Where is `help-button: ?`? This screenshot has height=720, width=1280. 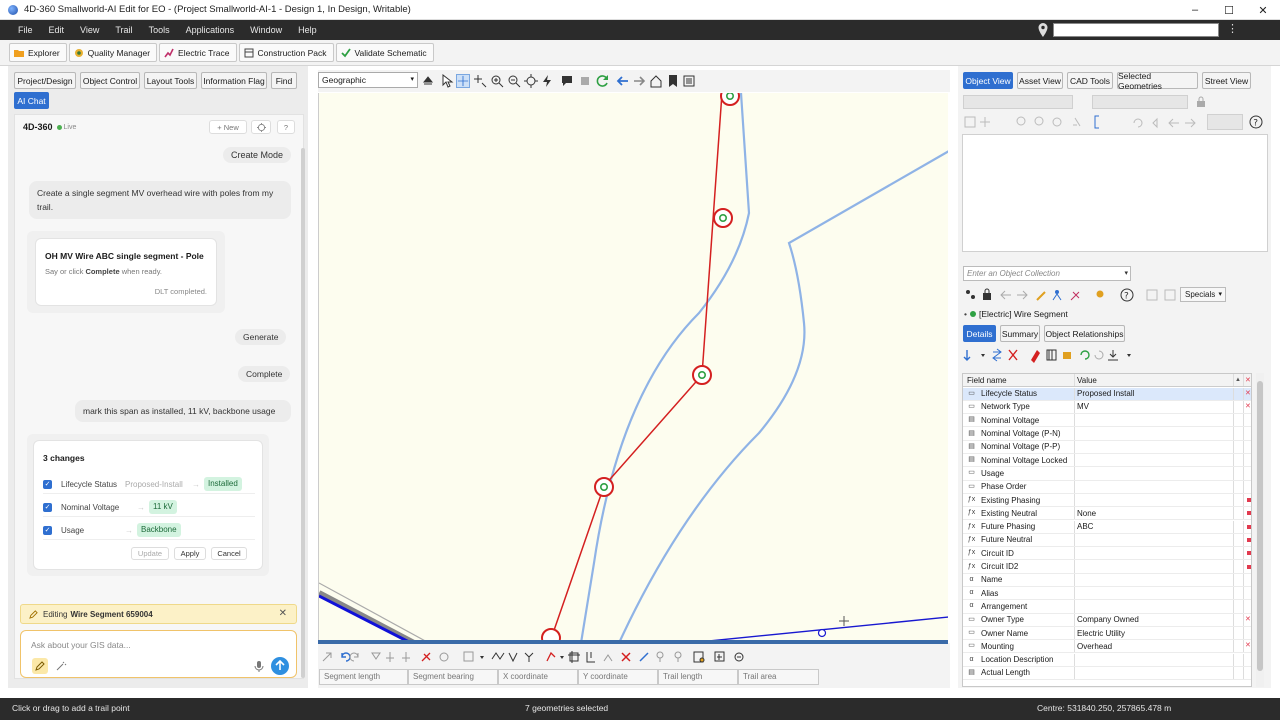
help-button: ? is located at coordinates (286, 127).